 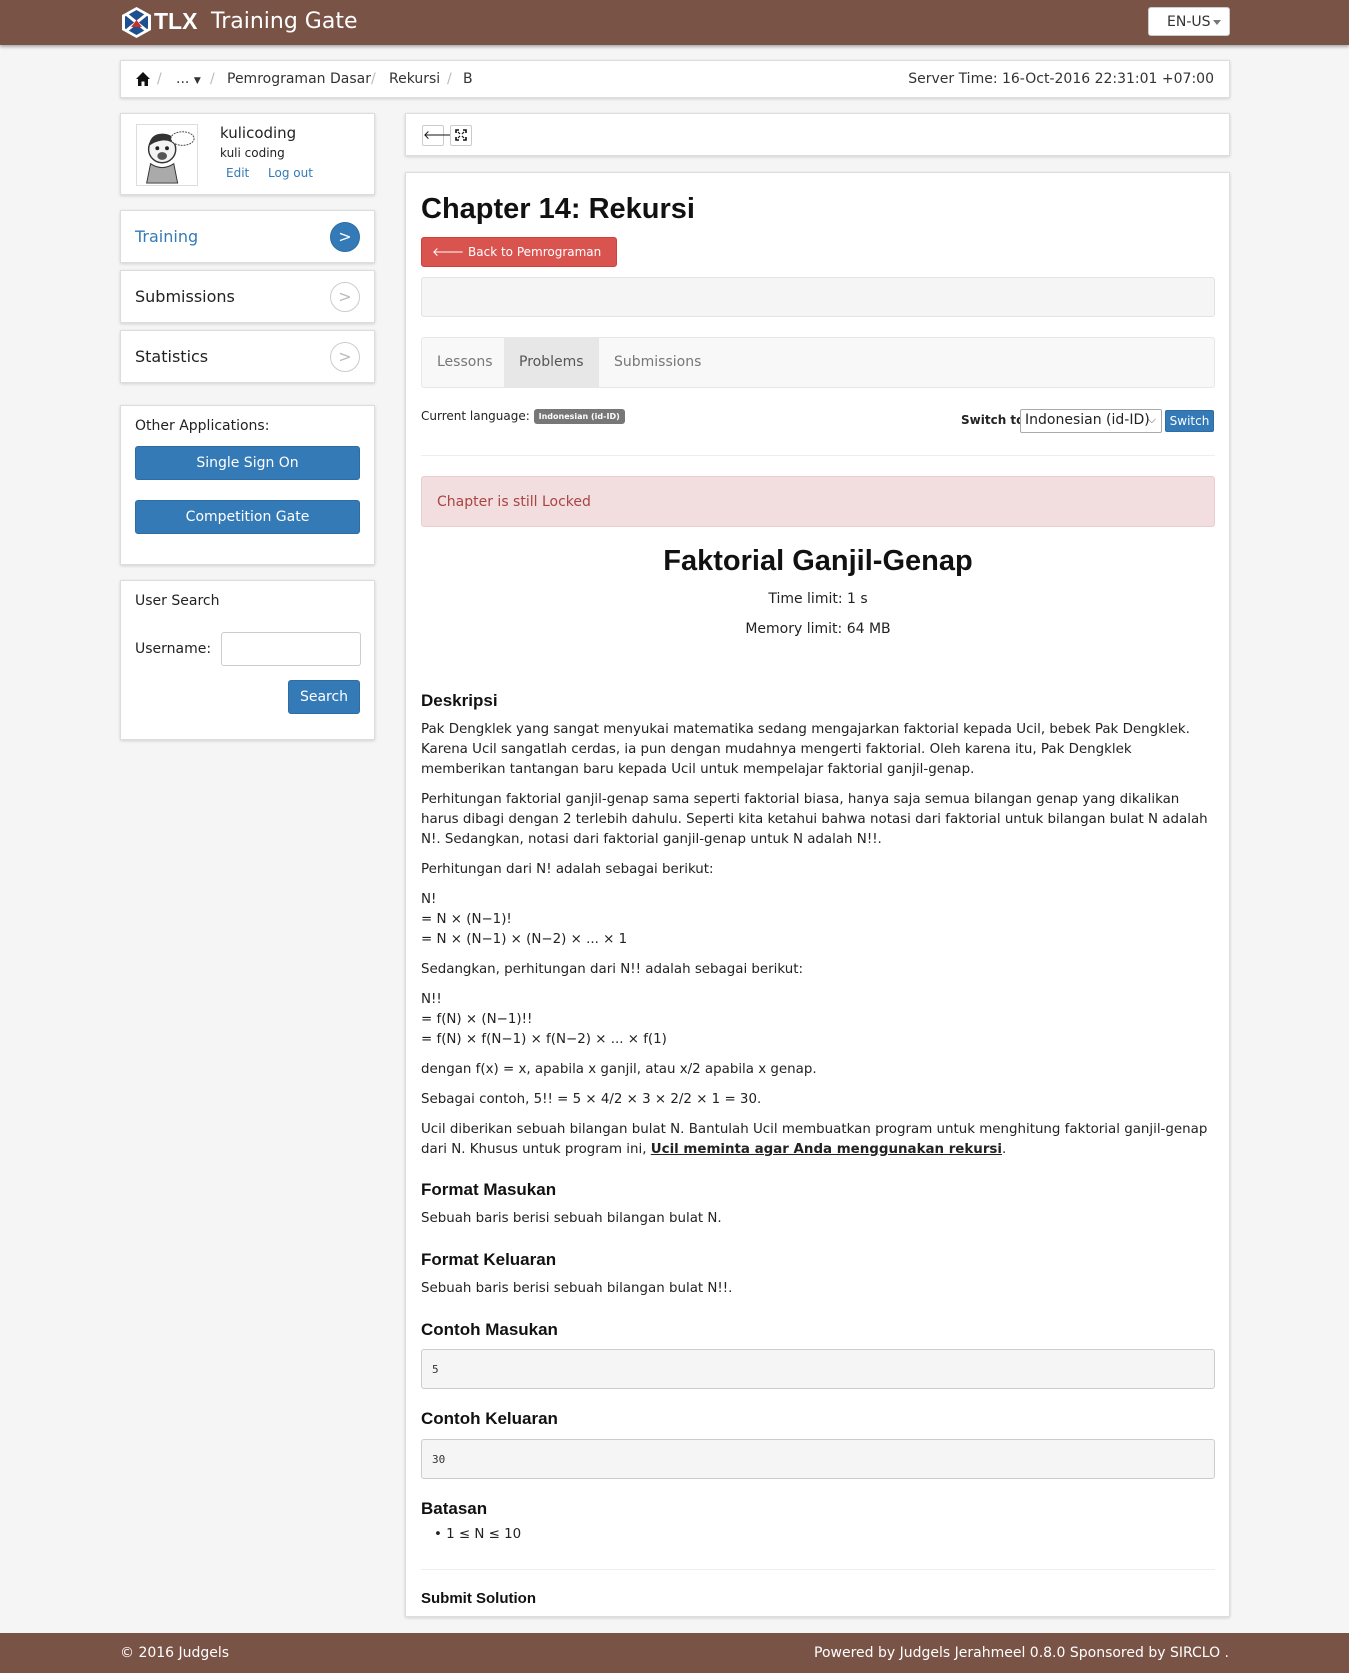 What do you see at coordinates (489, 1259) in the screenshot?
I see `output-format-heading: Format Keluaran` at bounding box center [489, 1259].